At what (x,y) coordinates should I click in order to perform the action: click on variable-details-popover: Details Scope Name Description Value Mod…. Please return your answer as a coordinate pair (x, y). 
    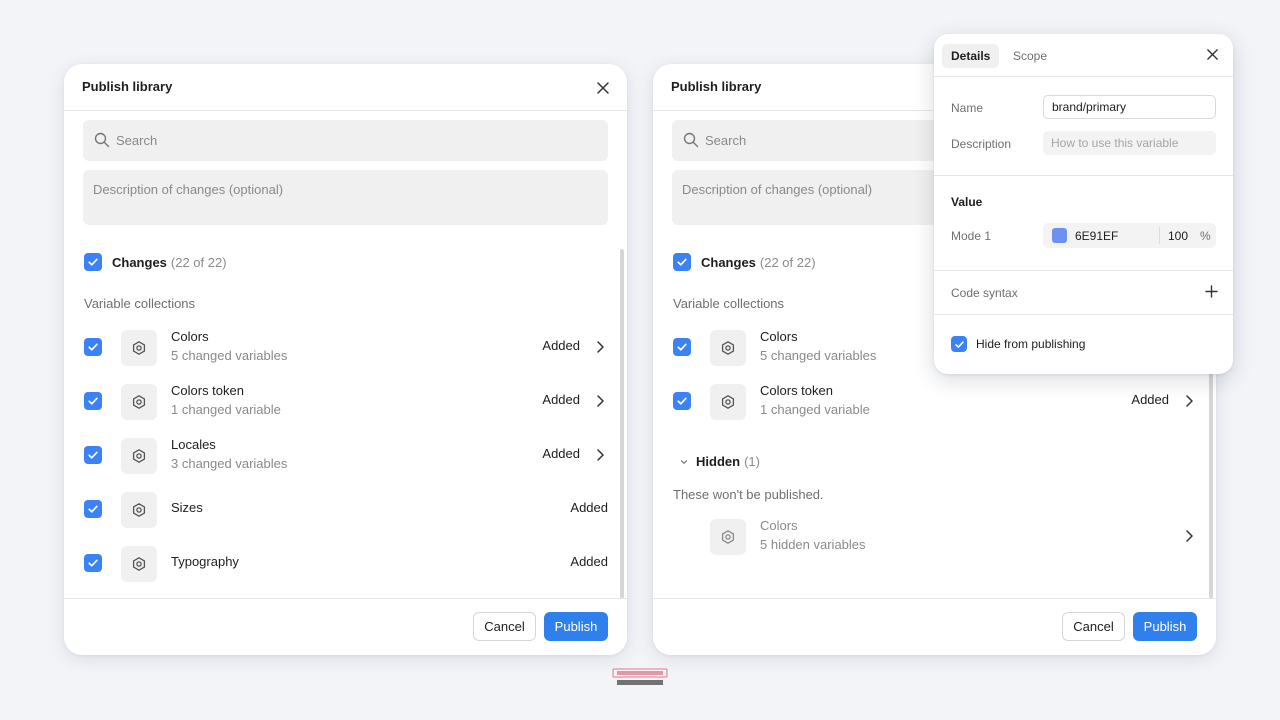
    Looking at the image, I should click on (1083, 204).